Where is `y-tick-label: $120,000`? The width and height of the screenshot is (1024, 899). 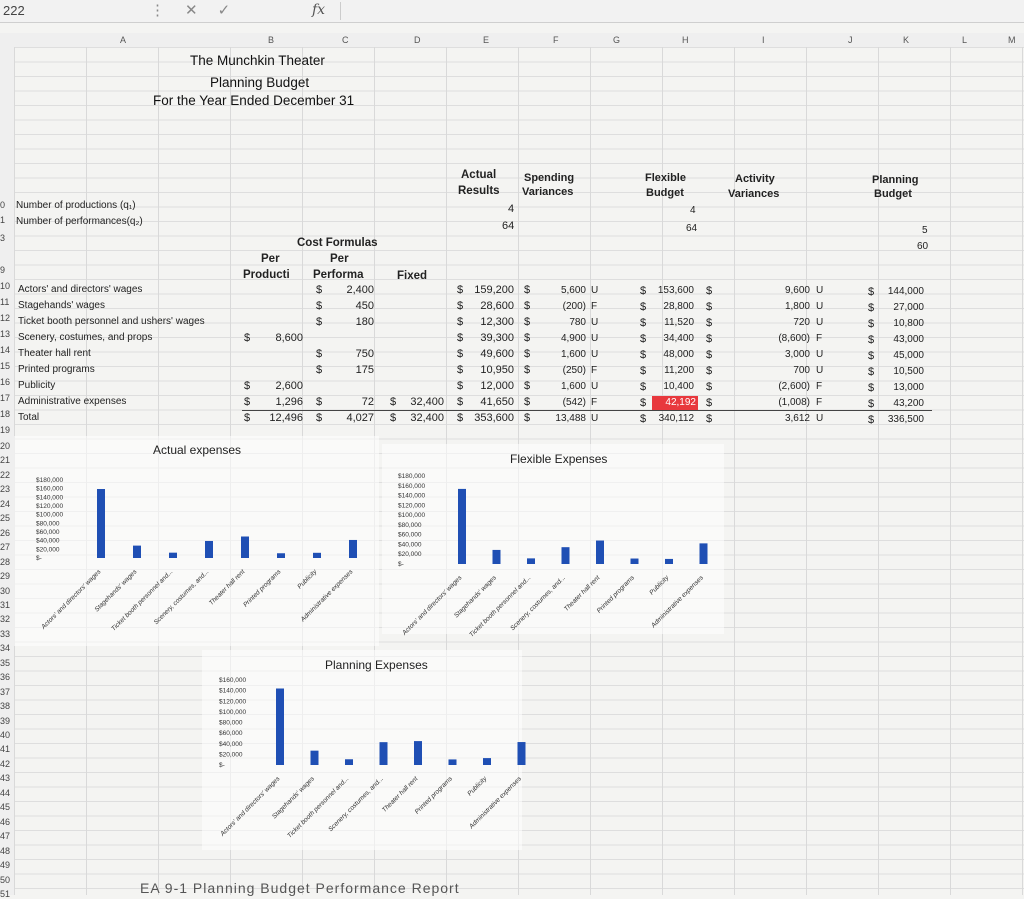 y-tick-label: $120,000 is located at coordinates (232, 701).